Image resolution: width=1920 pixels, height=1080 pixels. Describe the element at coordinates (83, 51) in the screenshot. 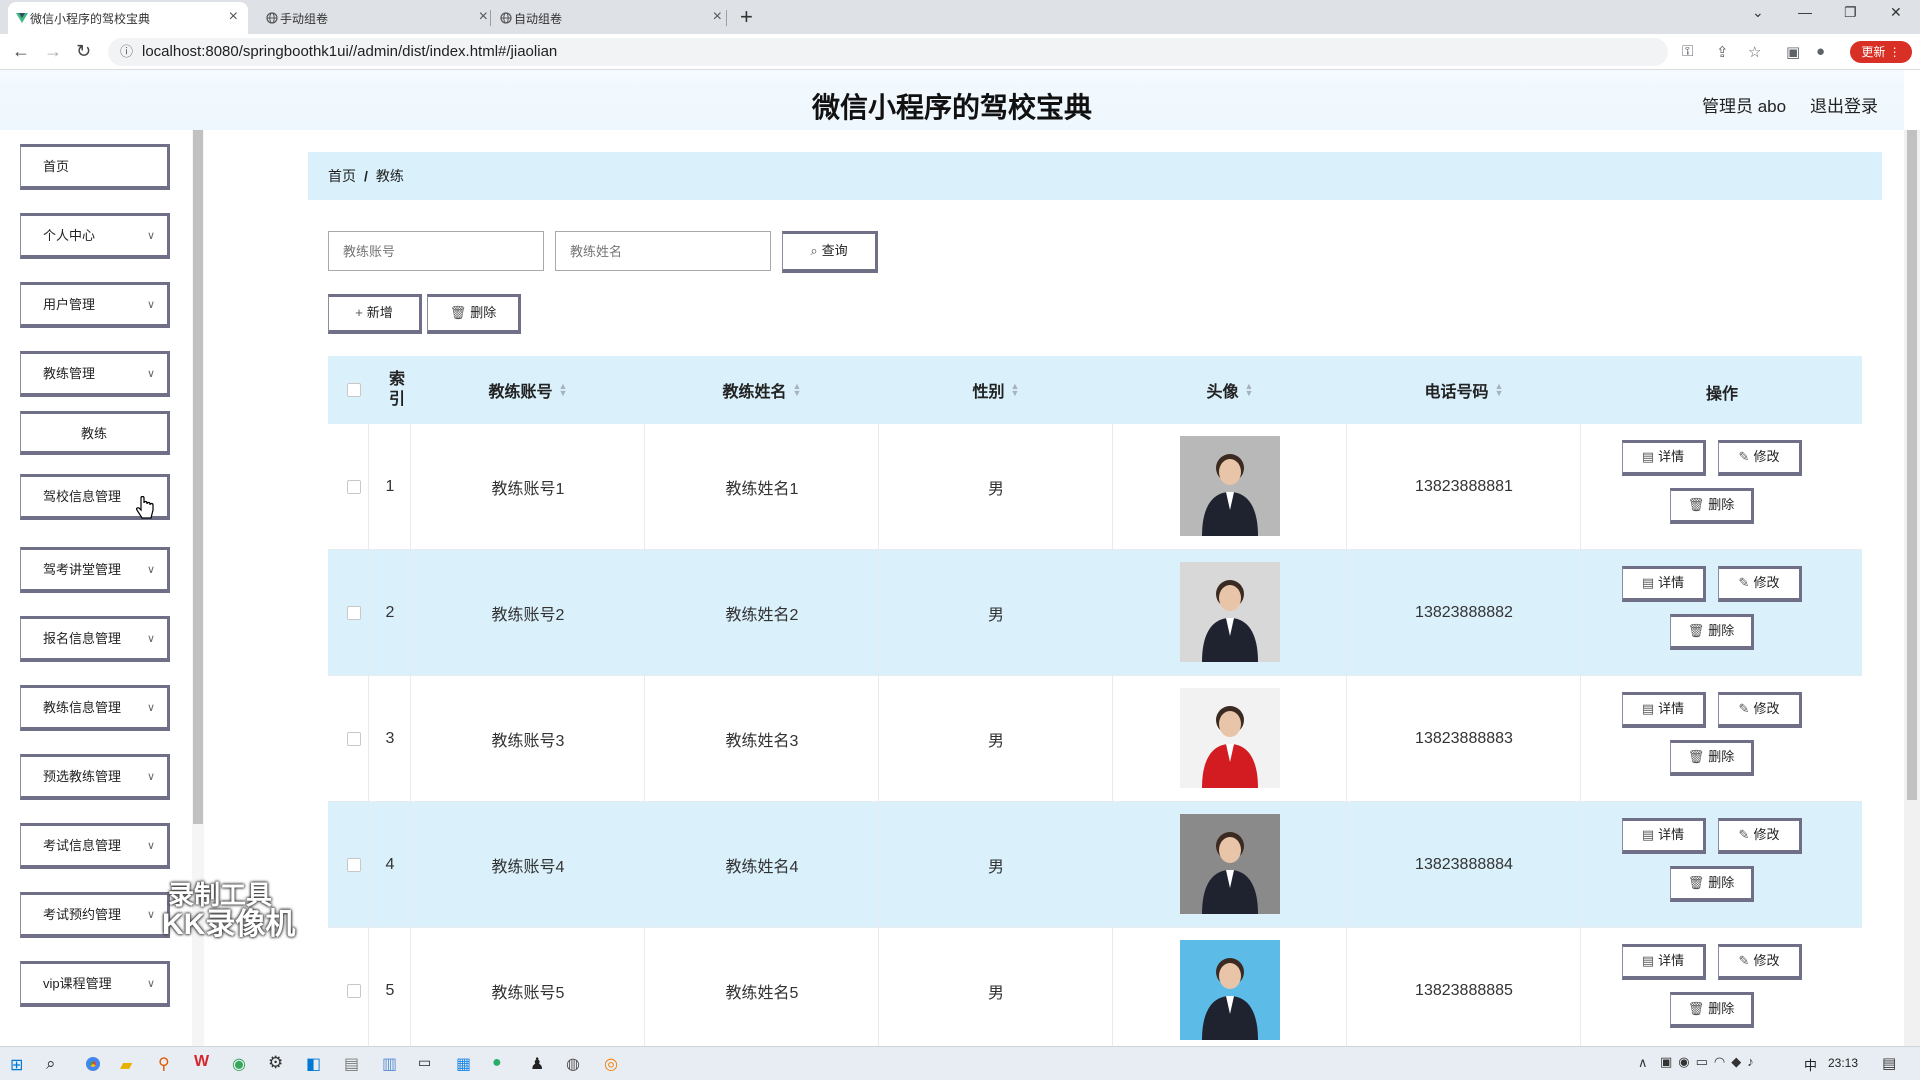

I see `reload-icon: ↻` at that location.